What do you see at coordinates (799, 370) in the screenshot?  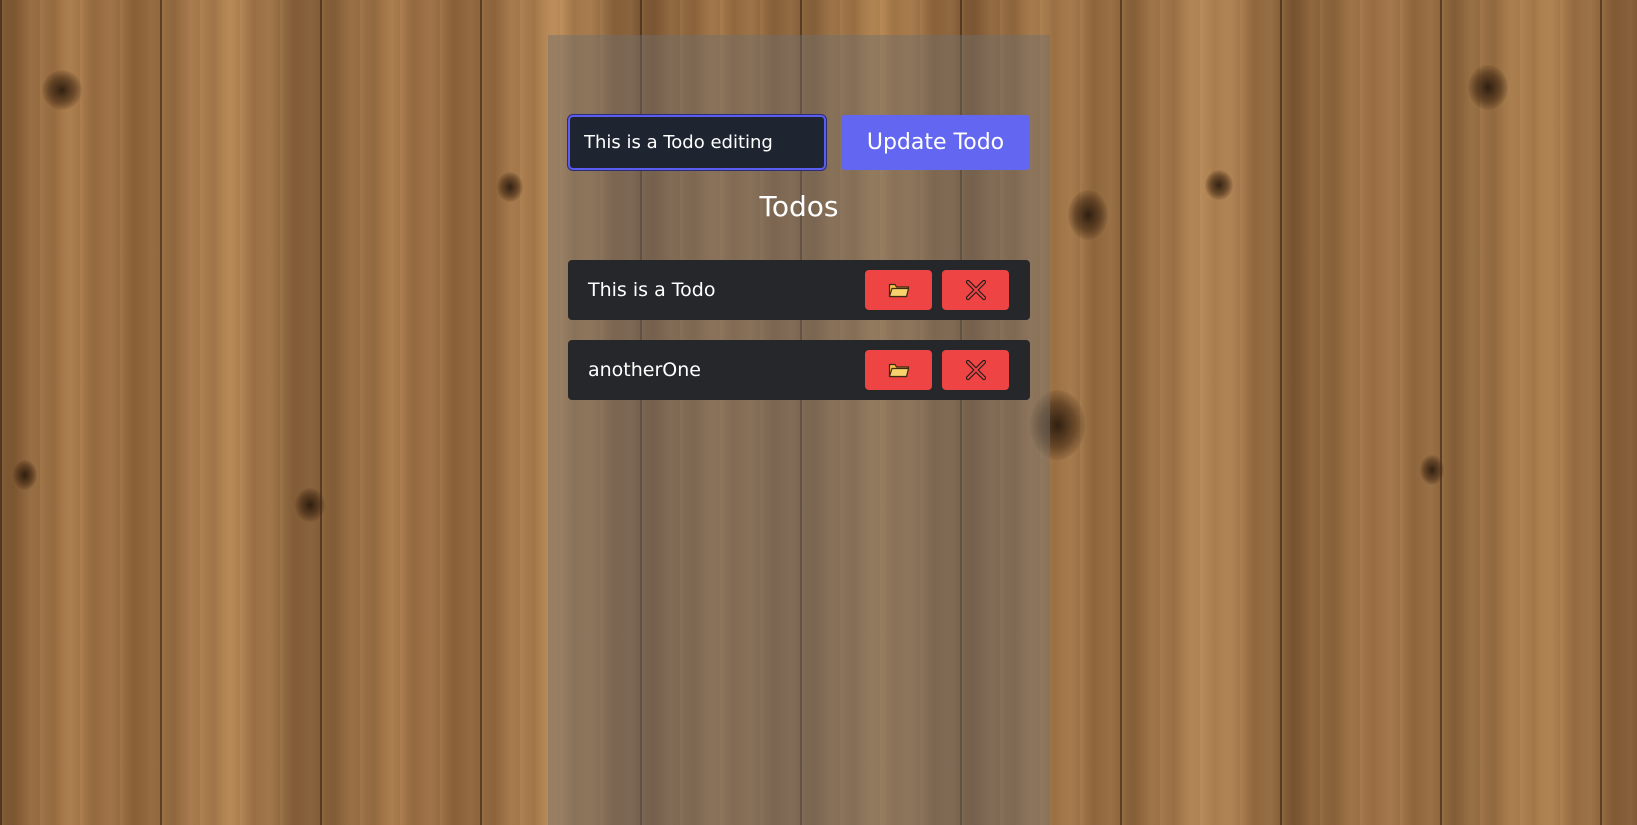 I see `todo-item: anotherOne` at bounding box center [799, 370].